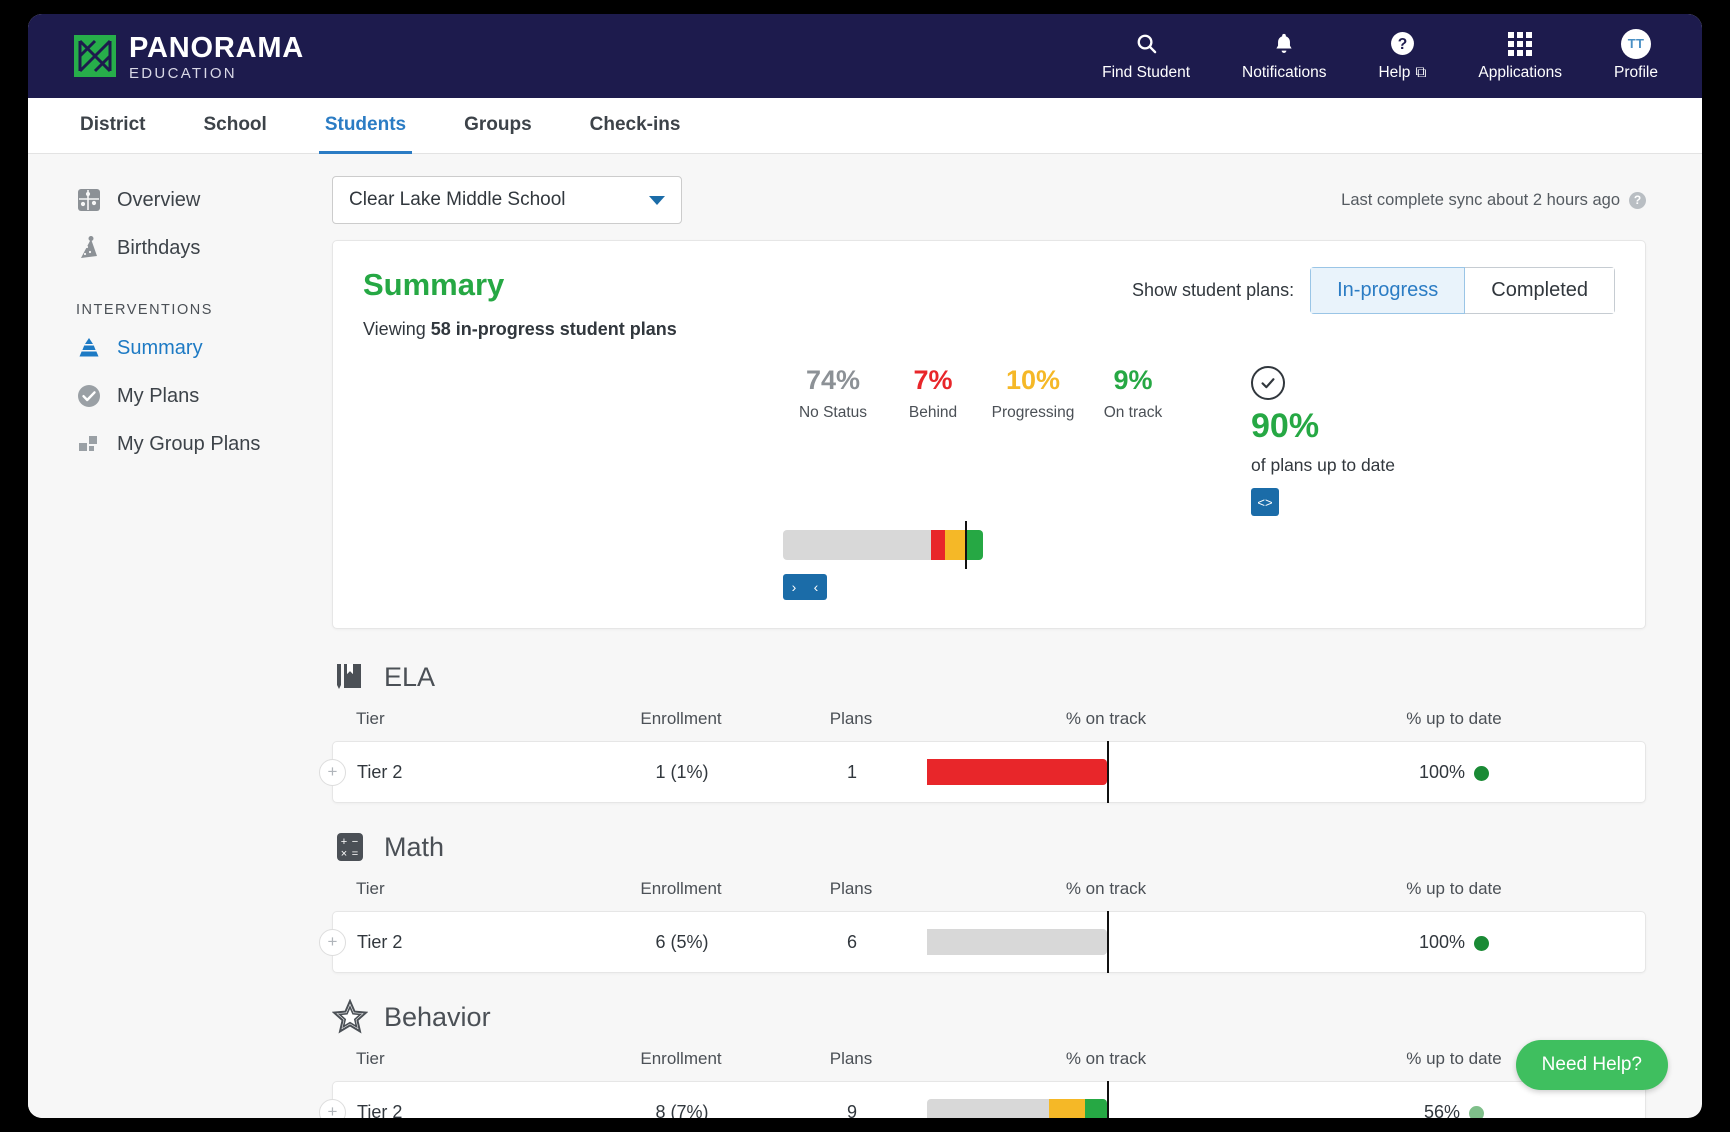  Describe the element at coordinates (1388, 290) in the screenshot. I see `segment-in-progress: In-progress` at that location.